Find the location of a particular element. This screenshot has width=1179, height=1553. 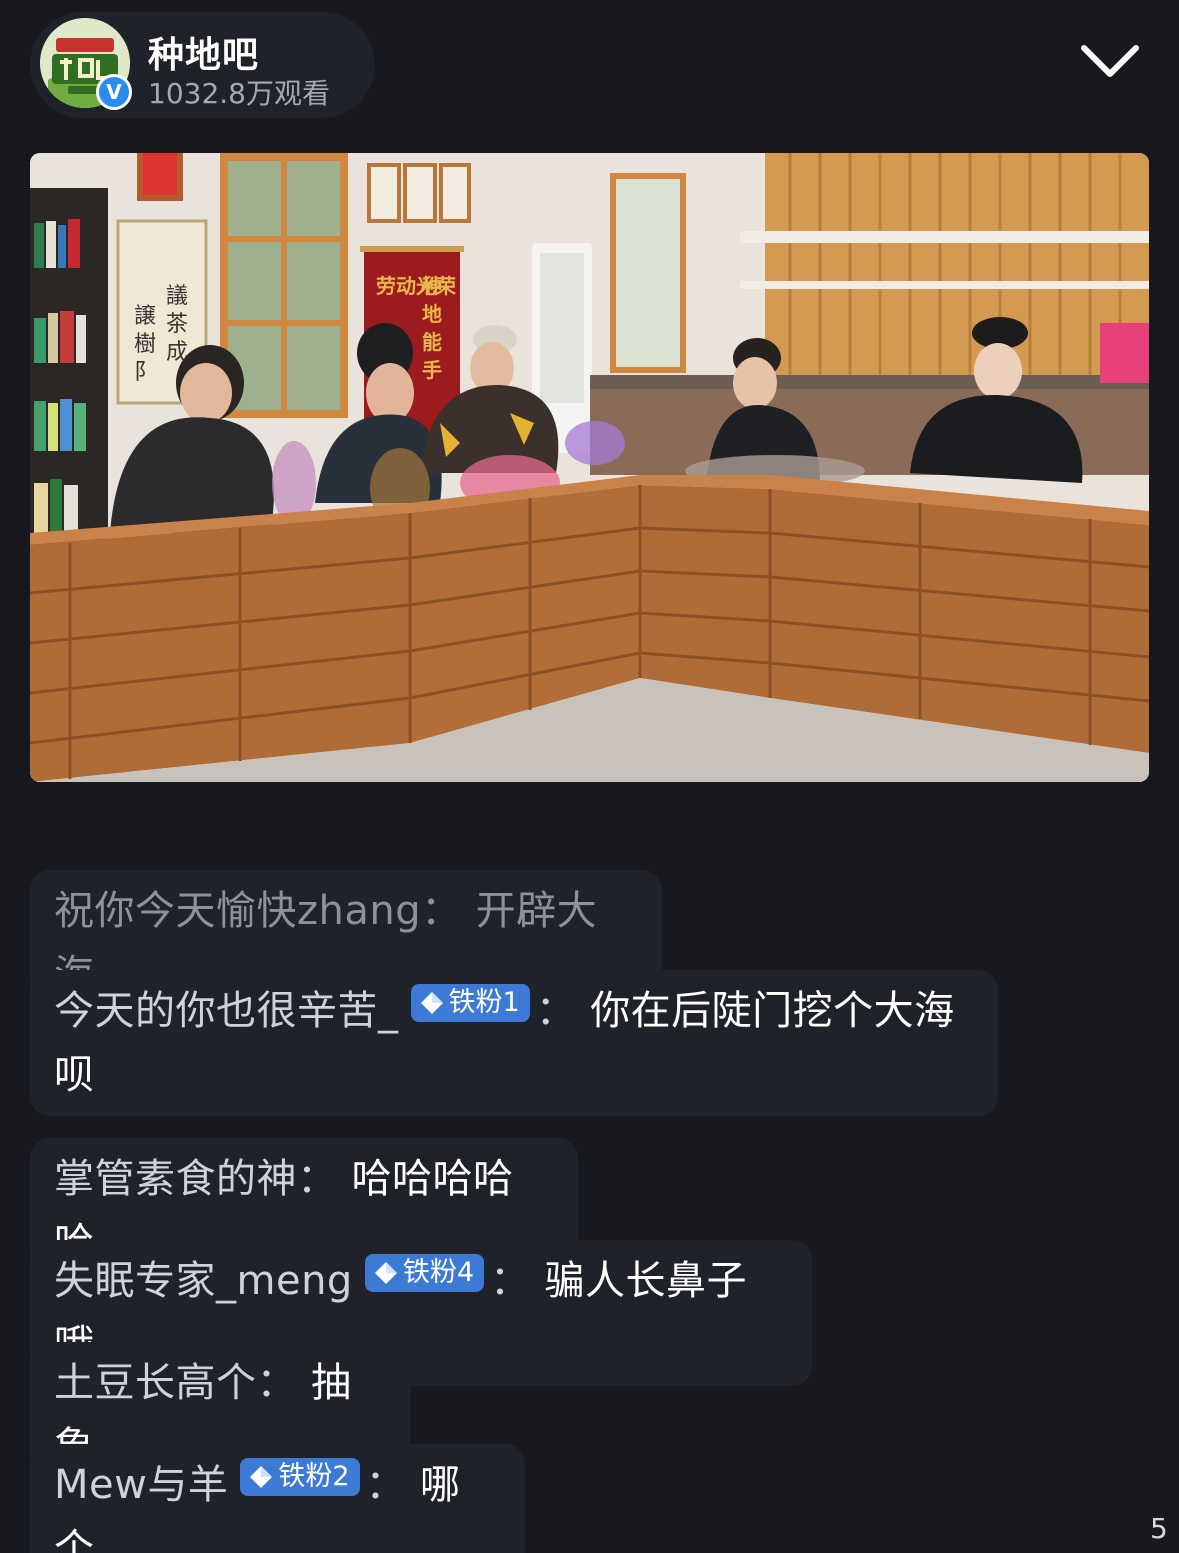

svg-text: 种 is located at coordinates (431, 286).